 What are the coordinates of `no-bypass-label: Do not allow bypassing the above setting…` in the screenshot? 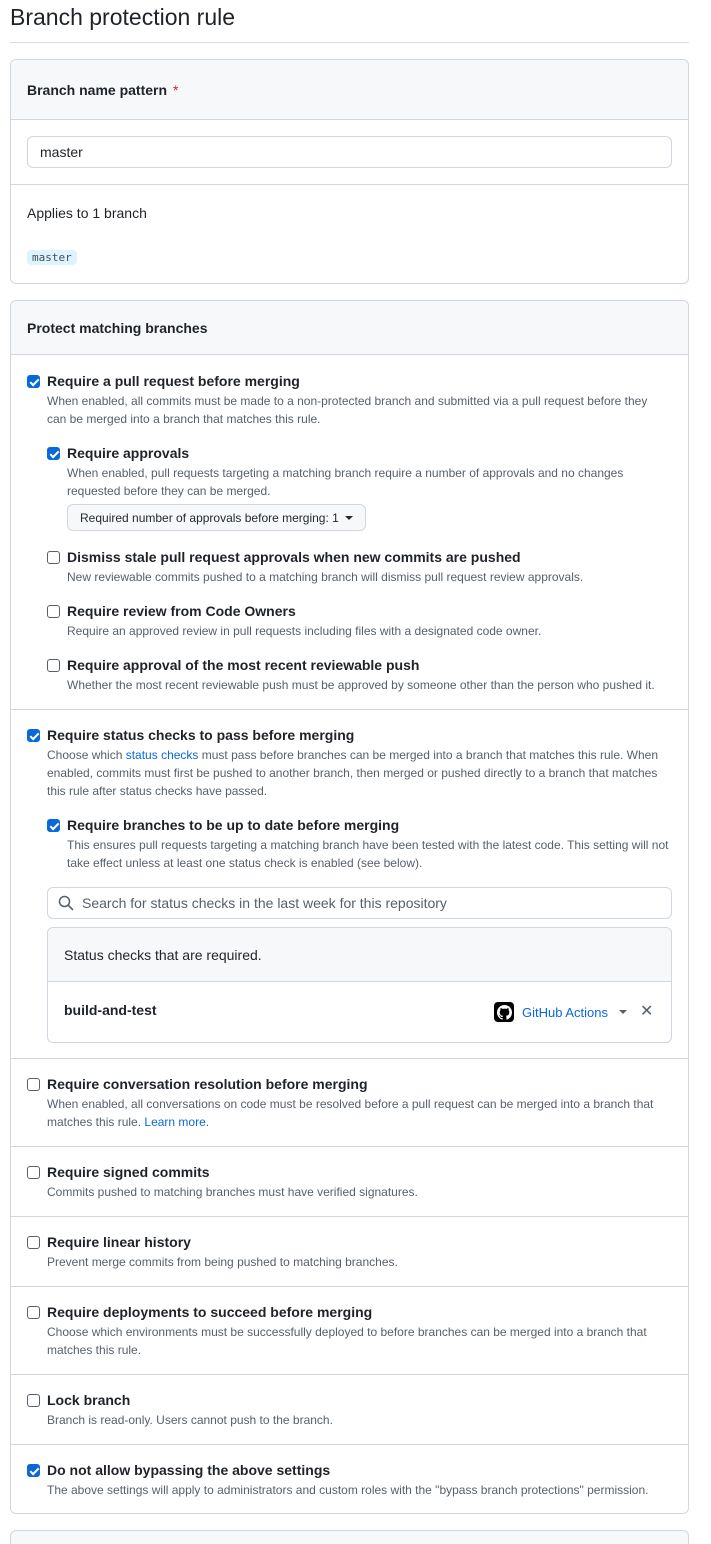 It's located at (188, 1470).